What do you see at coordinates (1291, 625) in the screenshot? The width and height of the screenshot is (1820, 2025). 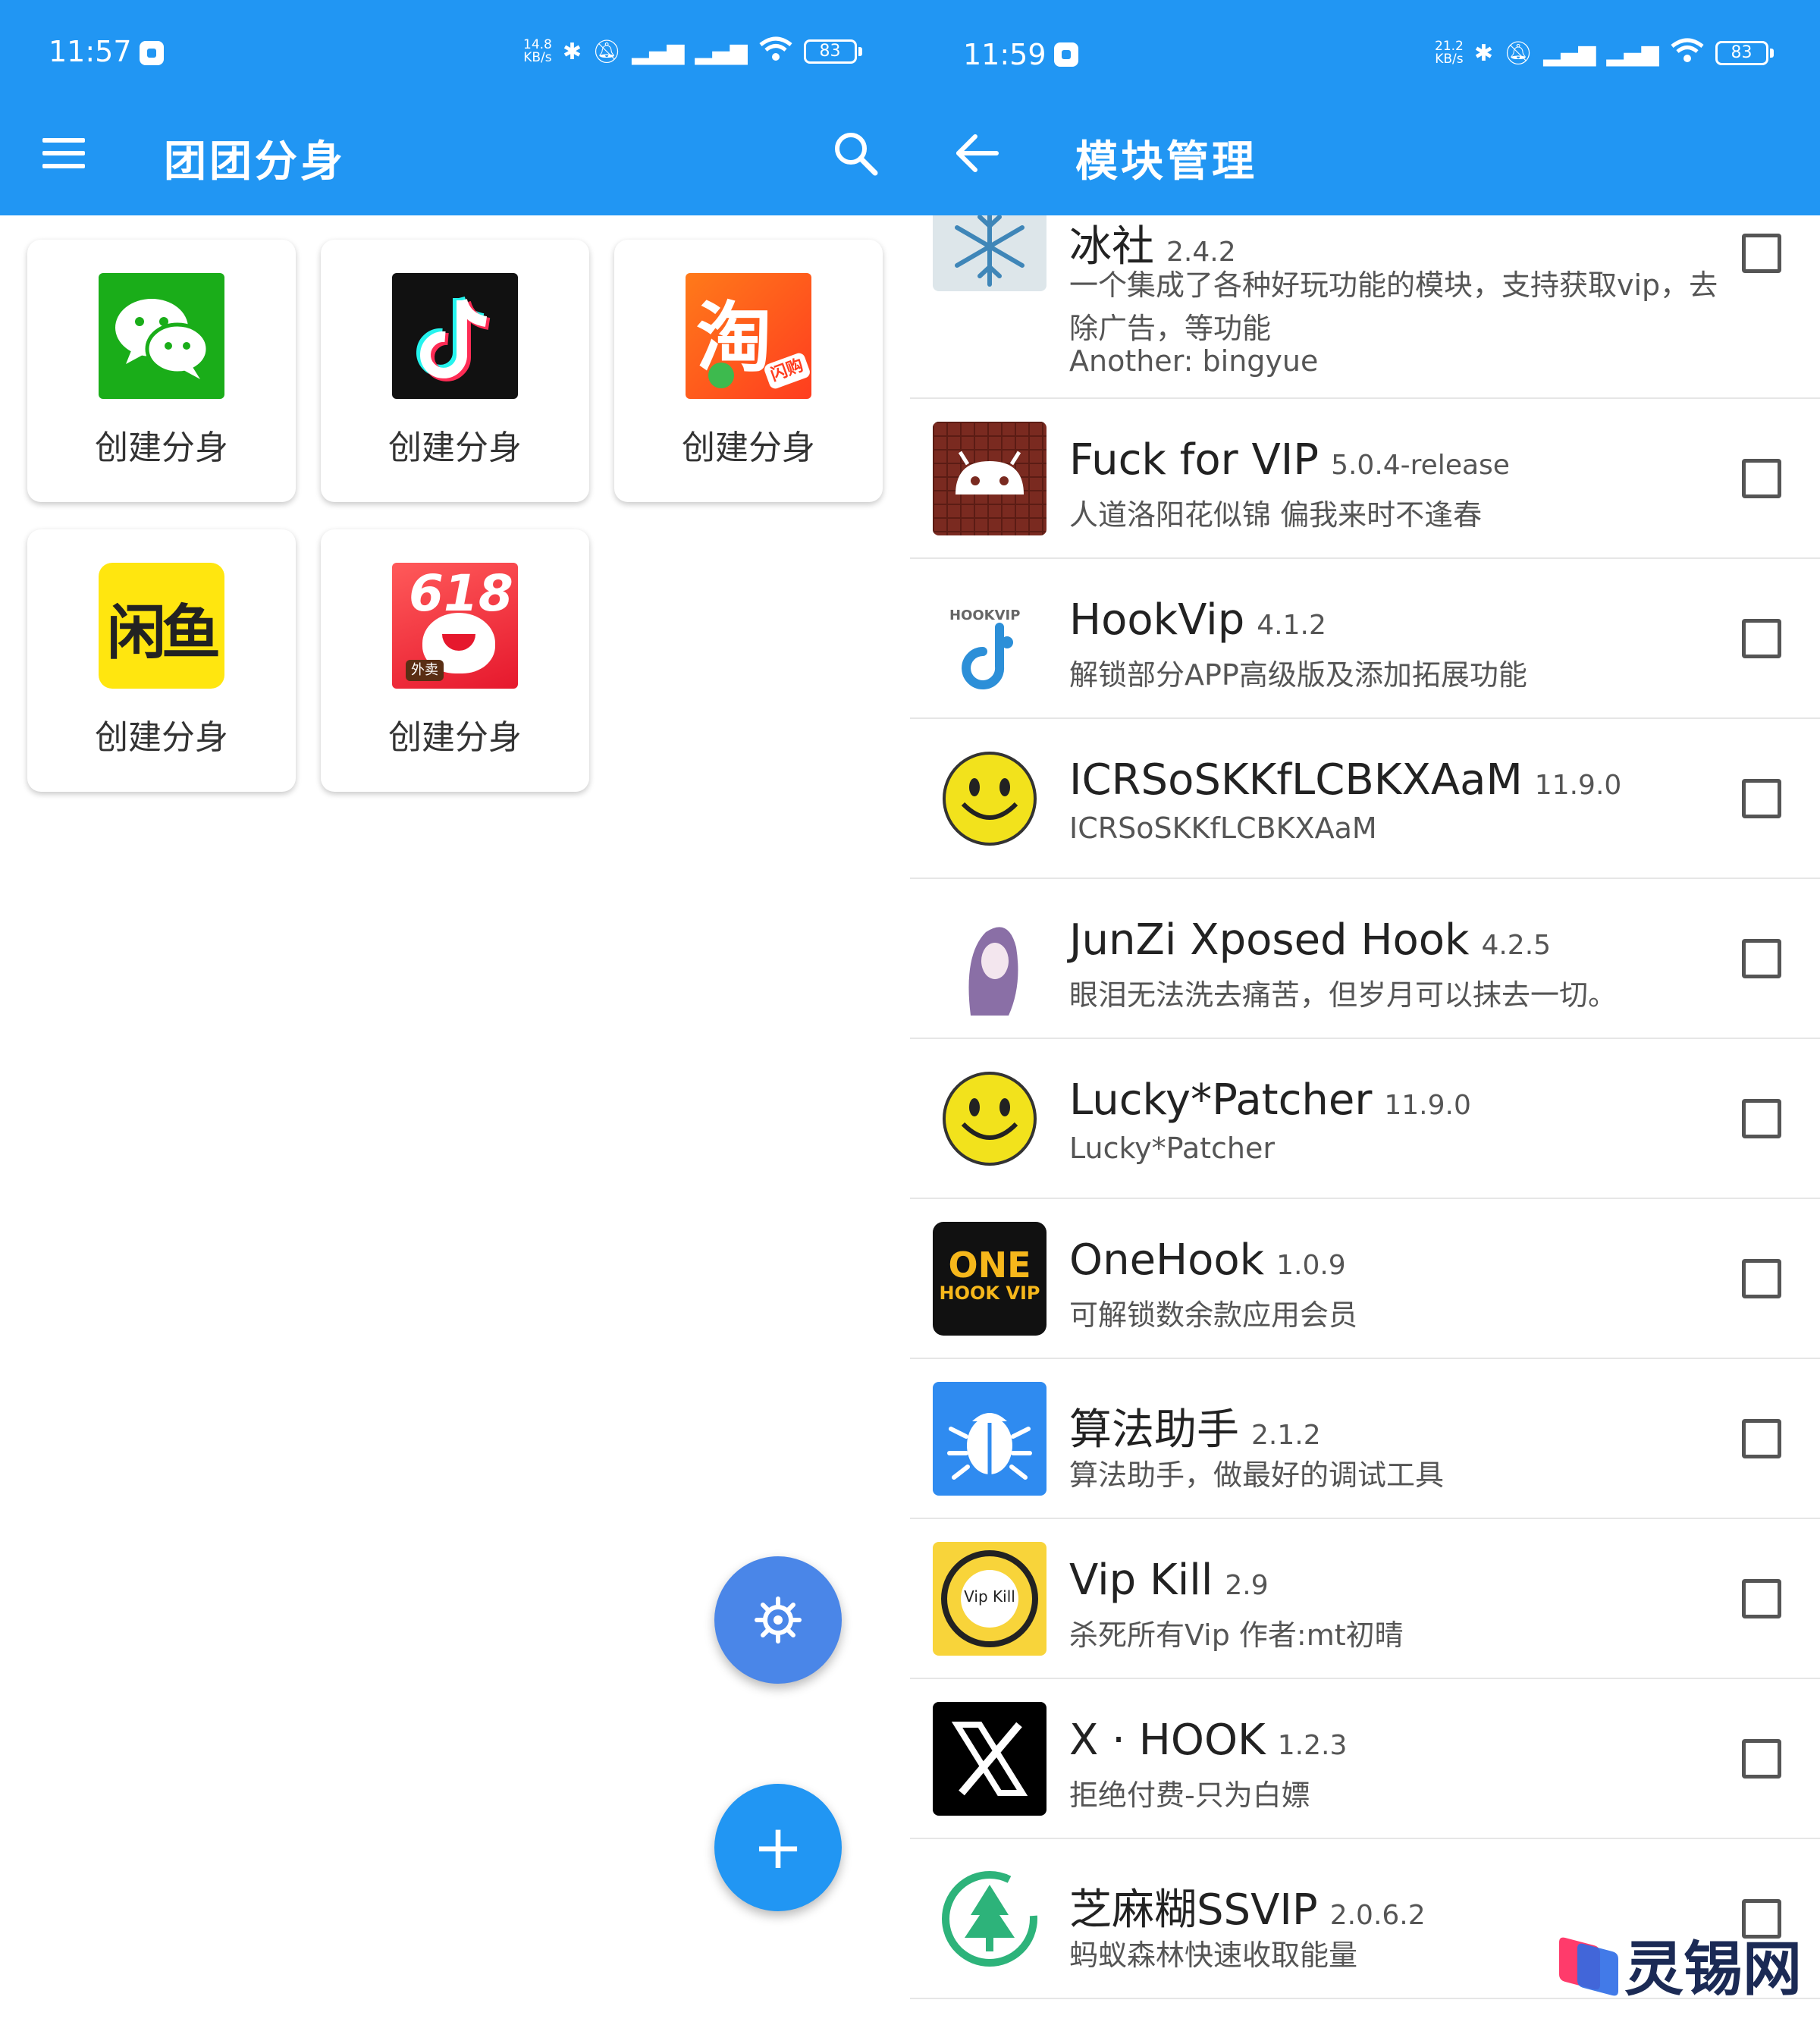 I see `module-version: 4.1.2` at bounding box center [1291, 625].